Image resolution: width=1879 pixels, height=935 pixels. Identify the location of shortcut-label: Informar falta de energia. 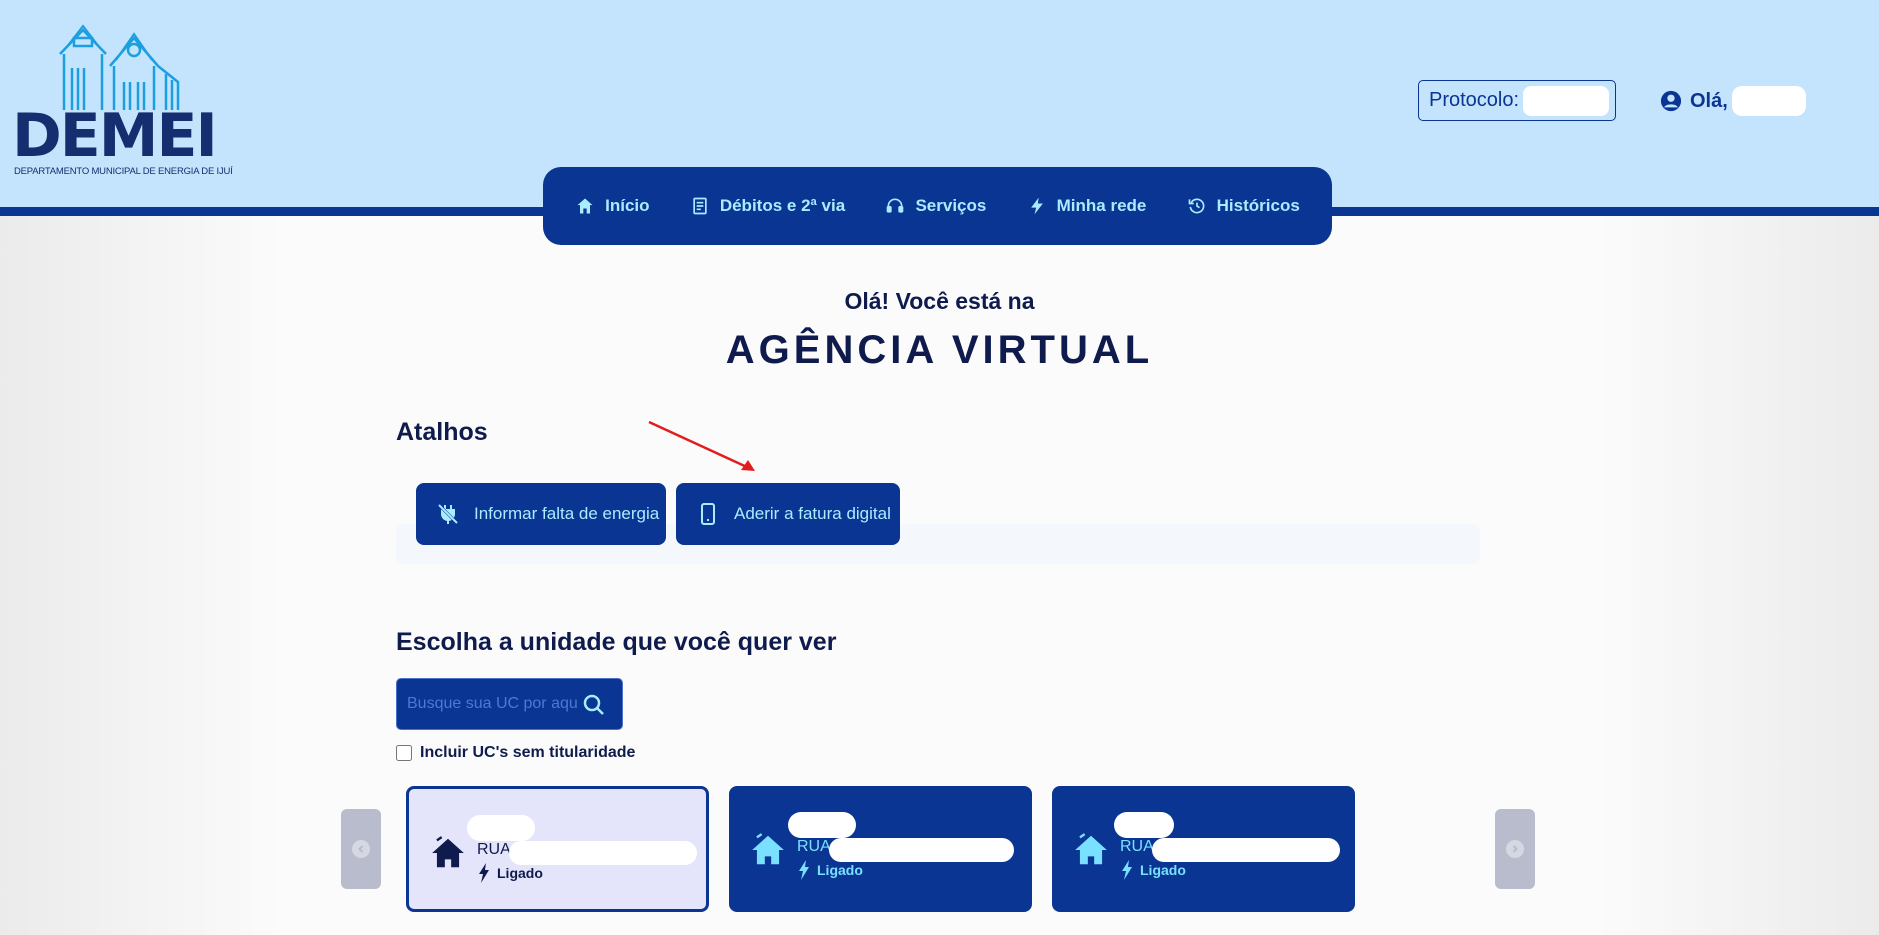
(567, 513).